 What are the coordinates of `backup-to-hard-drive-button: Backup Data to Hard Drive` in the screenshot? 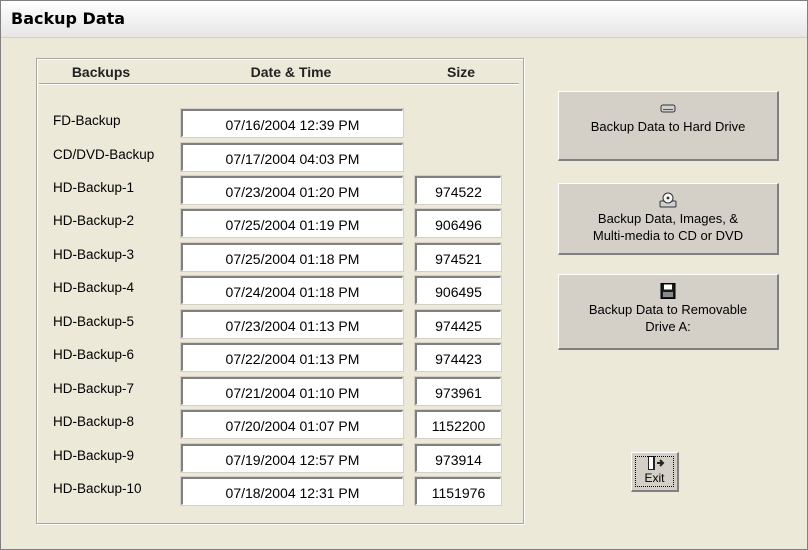 It's located at (668, 126).